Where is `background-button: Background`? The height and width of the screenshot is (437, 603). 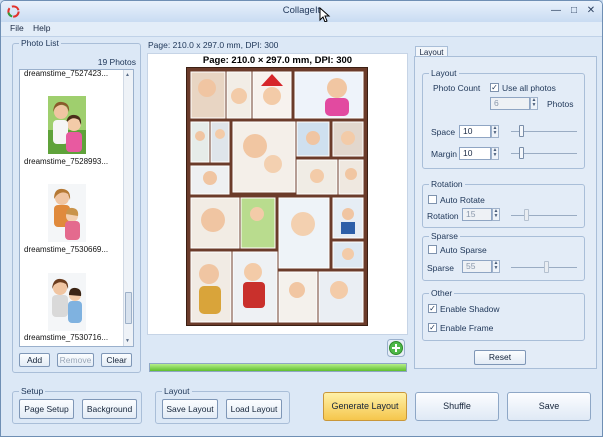
background-button: Background is located at coordinates (109, 409).